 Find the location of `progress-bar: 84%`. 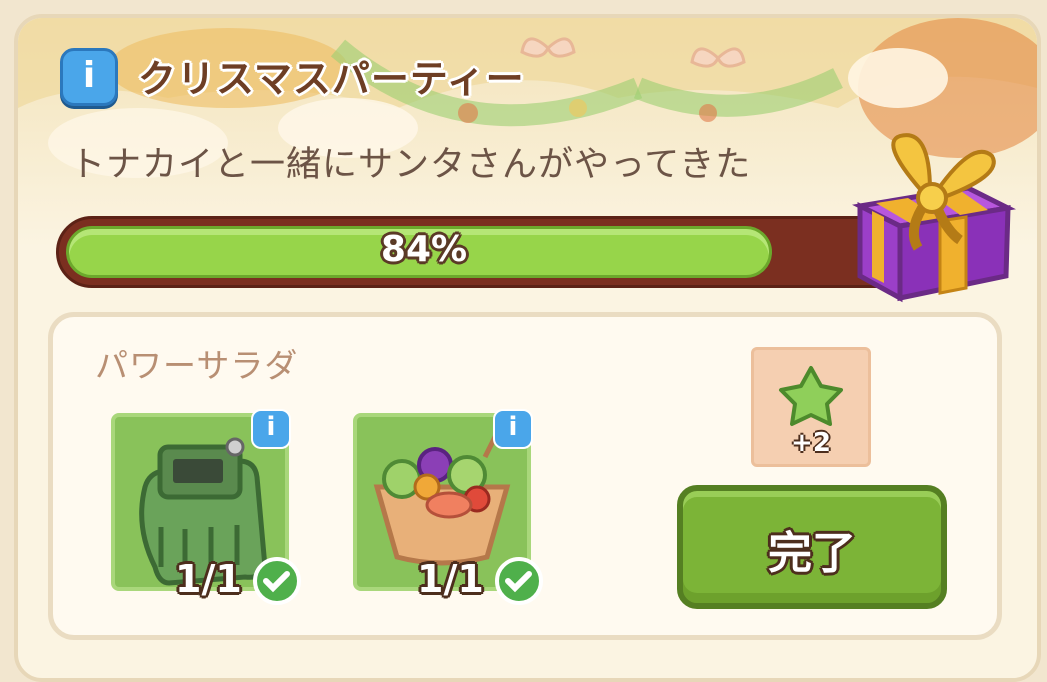

progress-bar: 84% is located at coordinates (486, 252).